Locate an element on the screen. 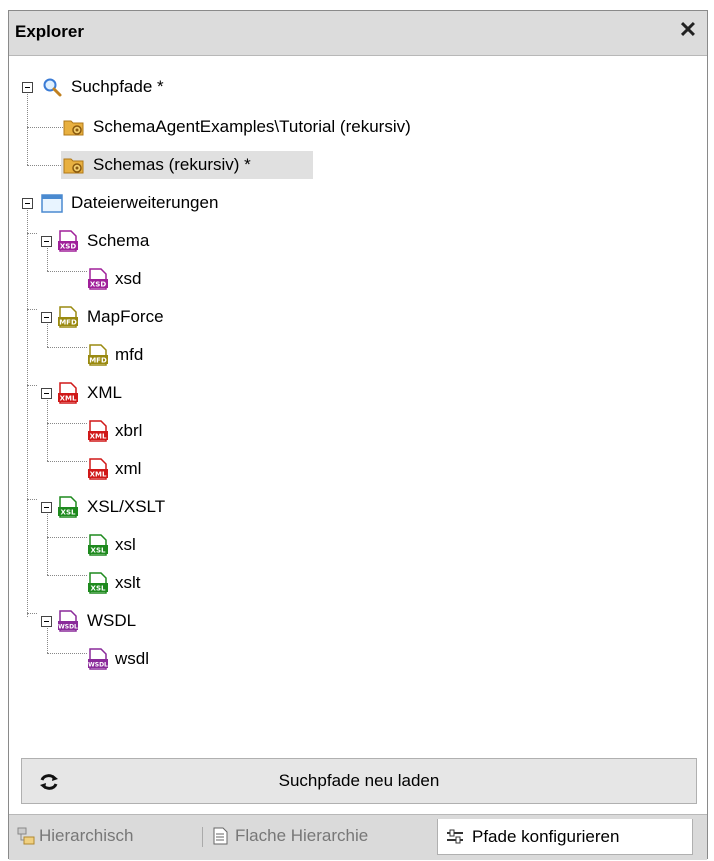 Image resolution: width=714 pixels, height=861 pixels. close-icon: ✕ is located at coordinates (688, 30).